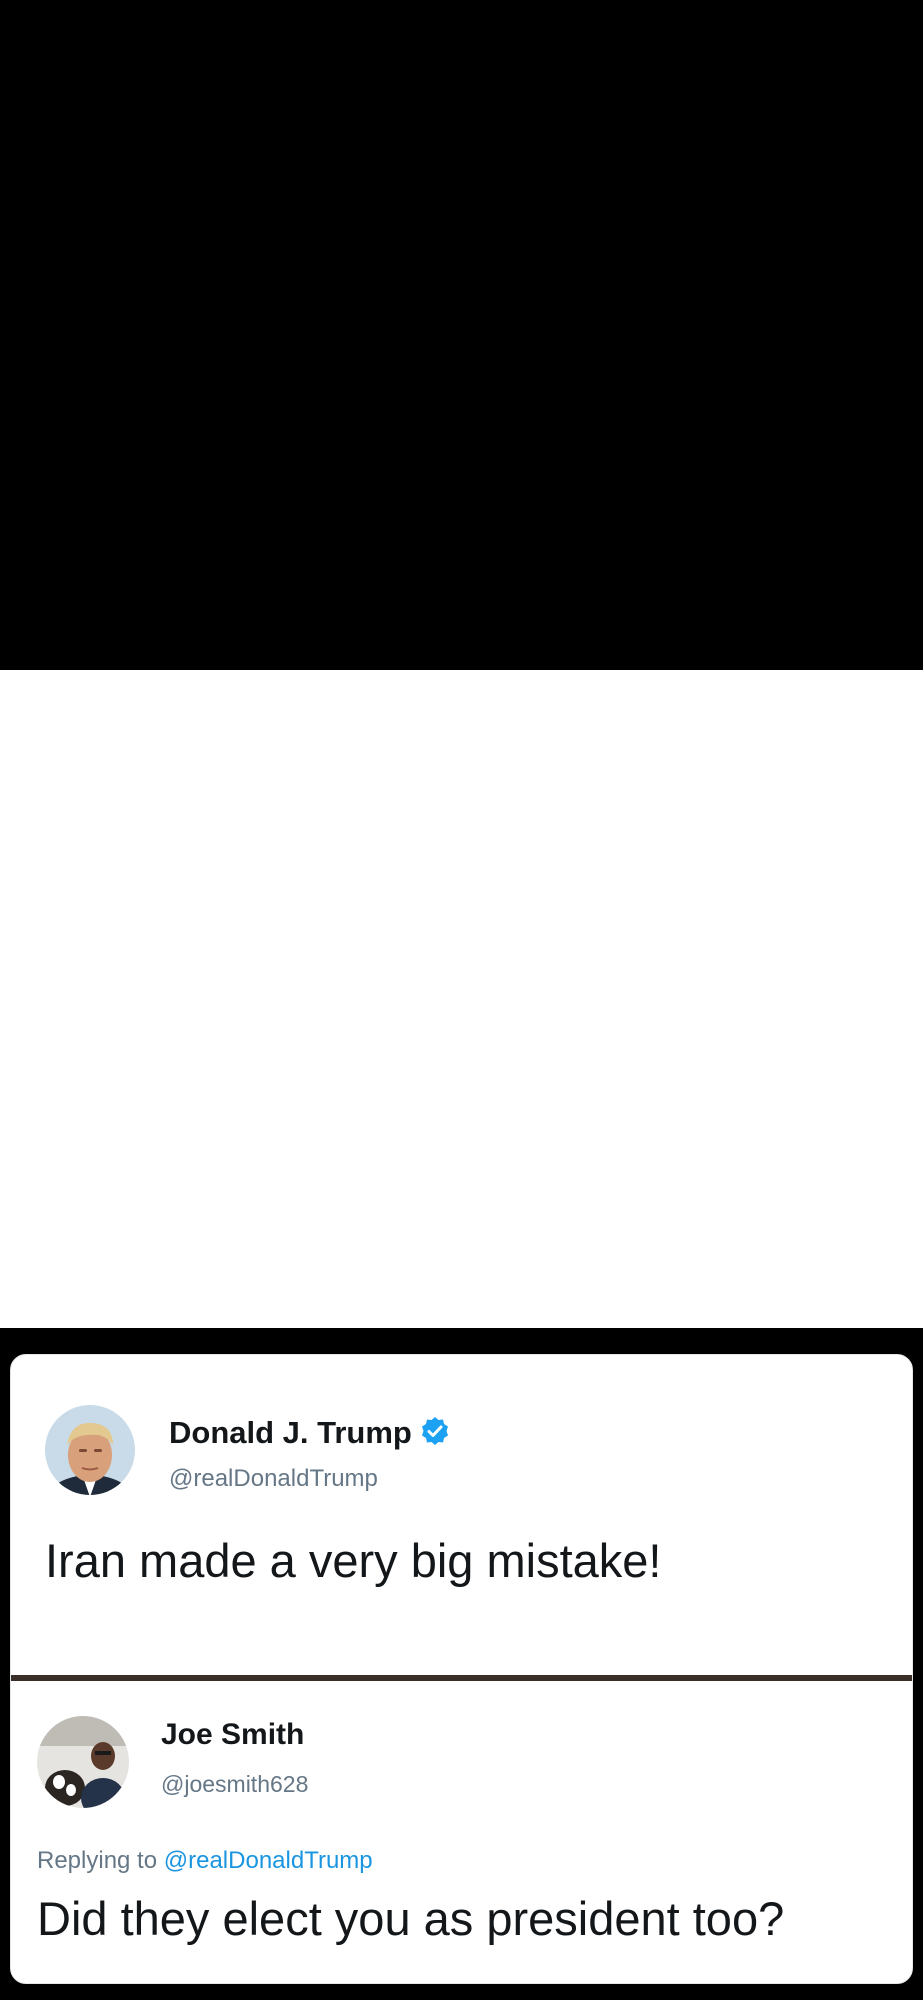  Describe the element at coordinates (290, 1433) in the screenshot. I see `trump-display-name: Donald J. Trump` at that location.